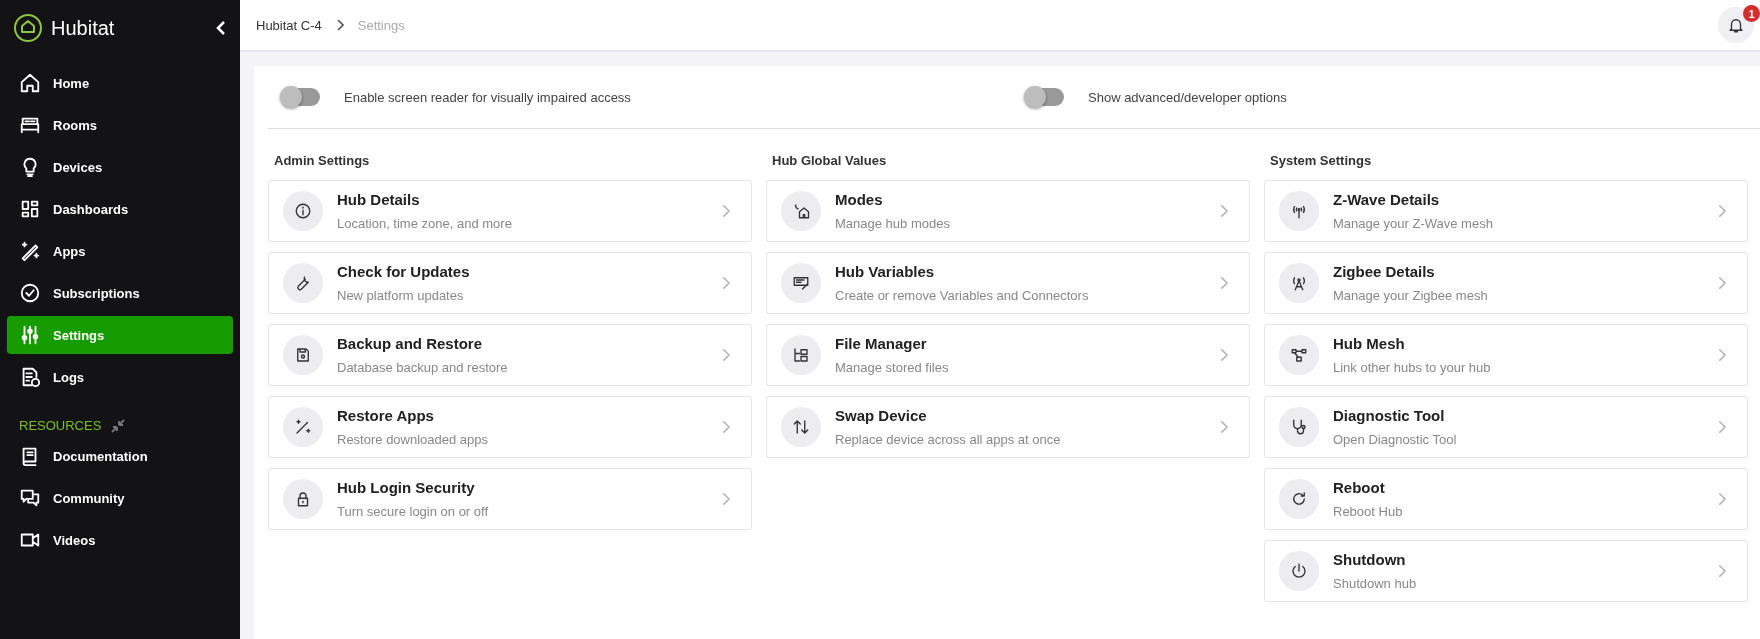 This screenshot has height=639, width=1760. Describe the element at coordinates (120, 125) in the screenshot. I see `nav-item: Rooms` at that location.